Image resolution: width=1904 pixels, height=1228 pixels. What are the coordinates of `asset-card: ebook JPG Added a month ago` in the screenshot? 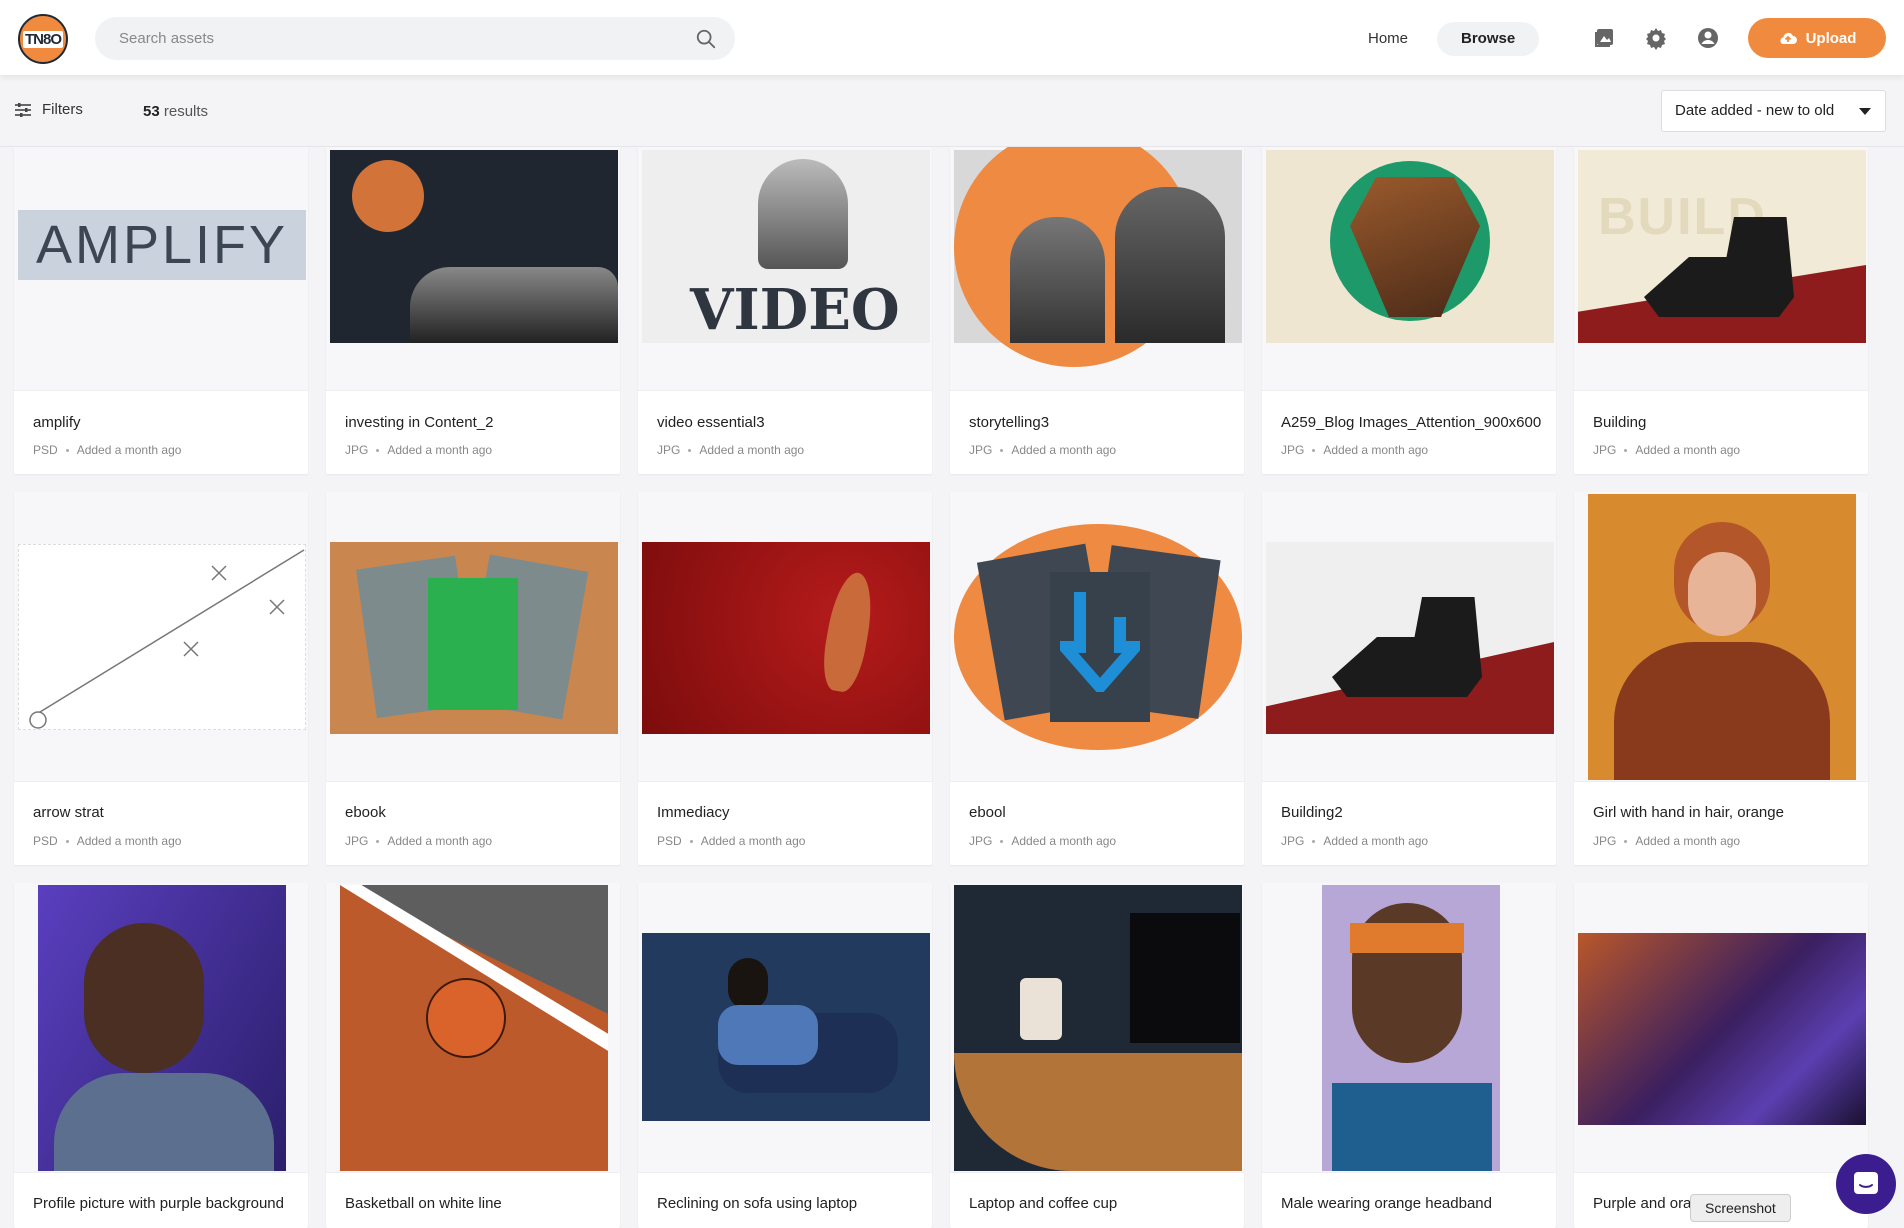 It's located at (473, 678).